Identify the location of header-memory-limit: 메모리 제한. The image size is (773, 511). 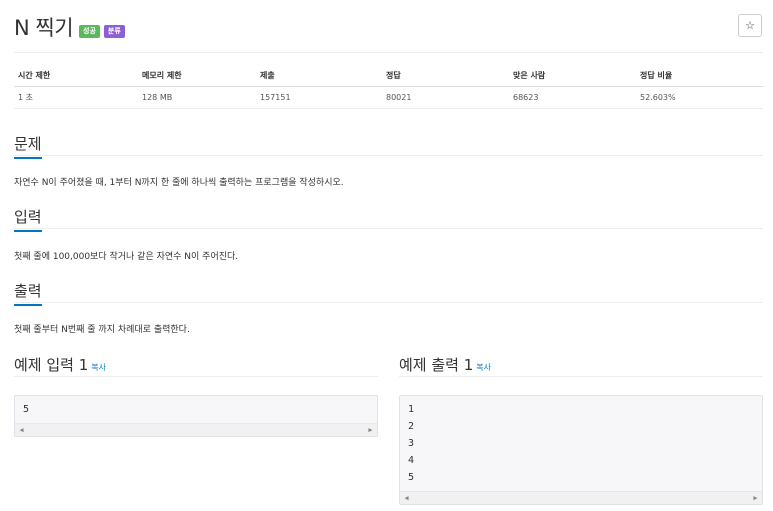
(197, 76).